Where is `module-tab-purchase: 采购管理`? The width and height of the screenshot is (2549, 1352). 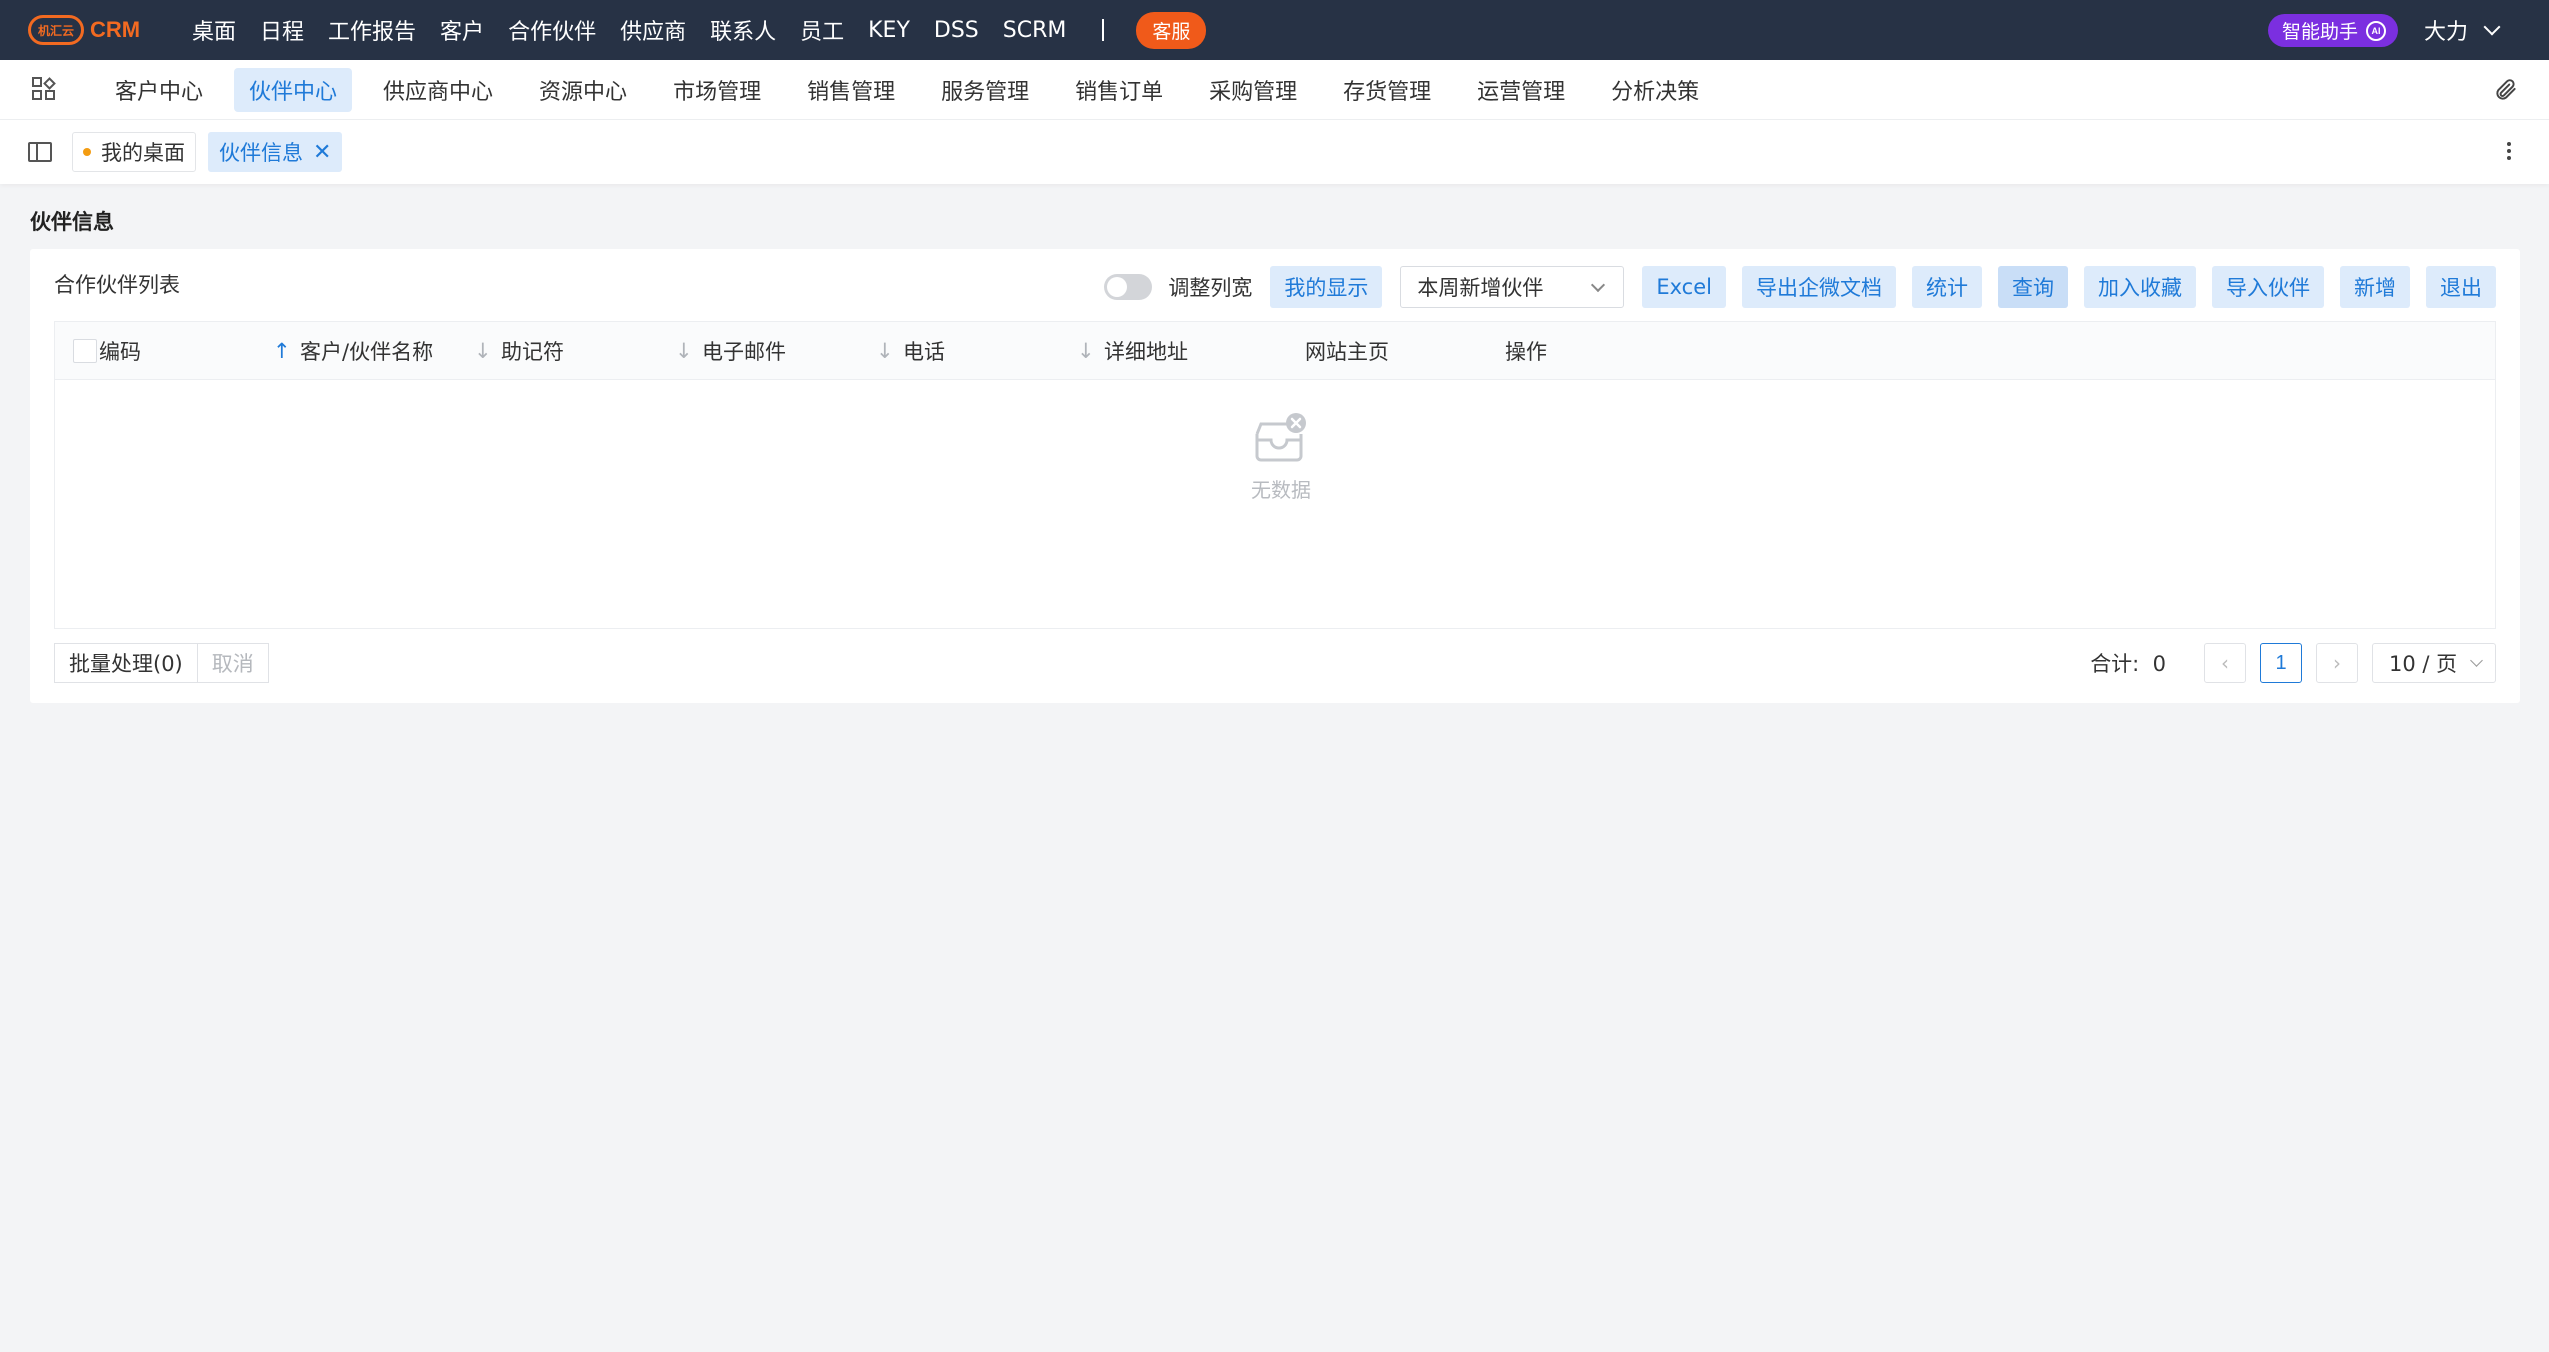
module-tab-purchase: 采购管理 is located at coordinates (1253, 90).